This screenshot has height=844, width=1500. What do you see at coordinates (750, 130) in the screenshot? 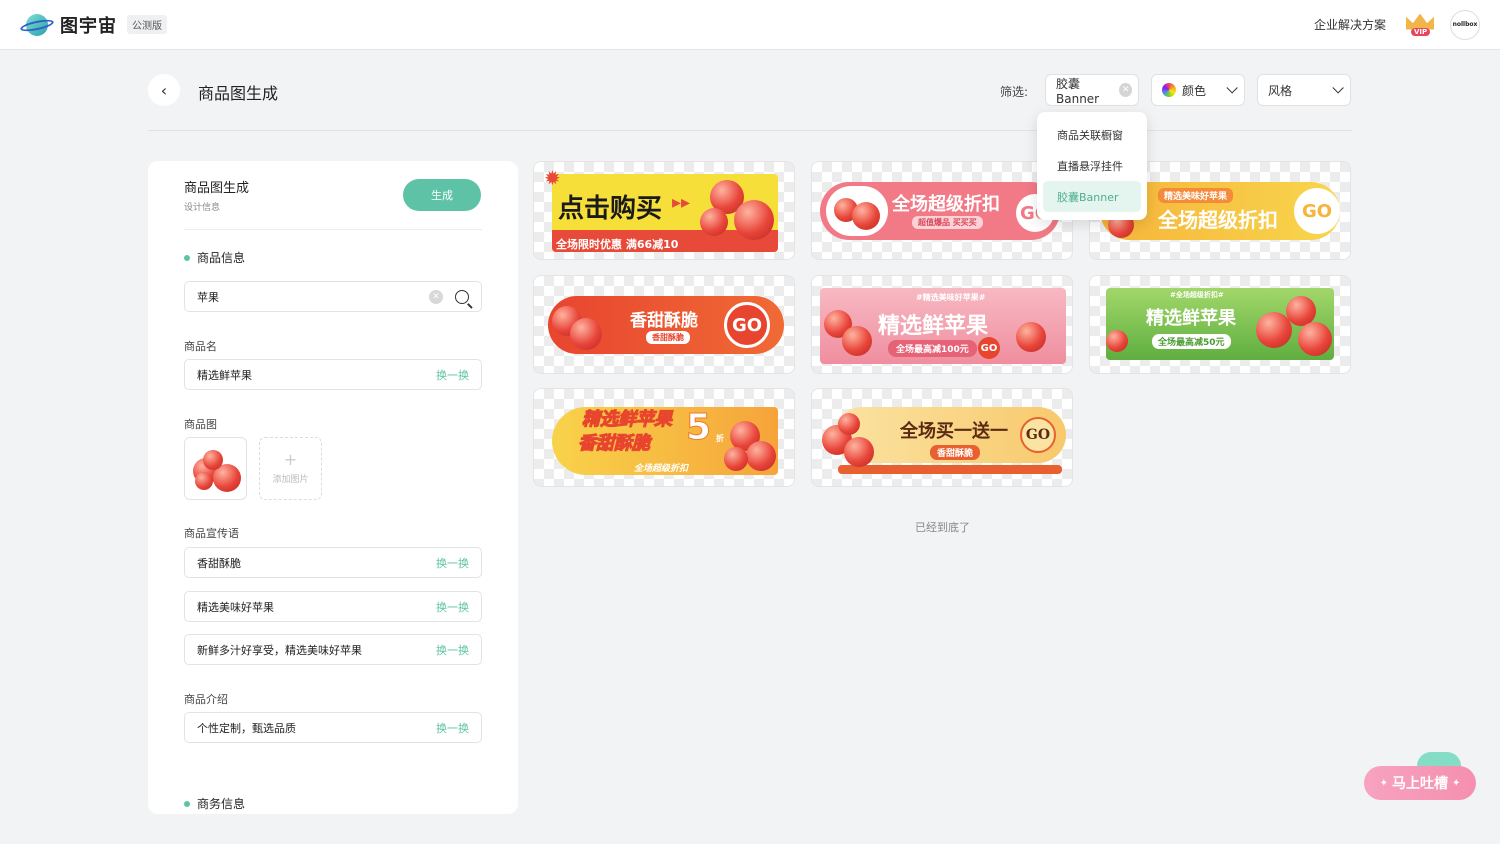
I see `header-divider` at bounding box center [750, 130].